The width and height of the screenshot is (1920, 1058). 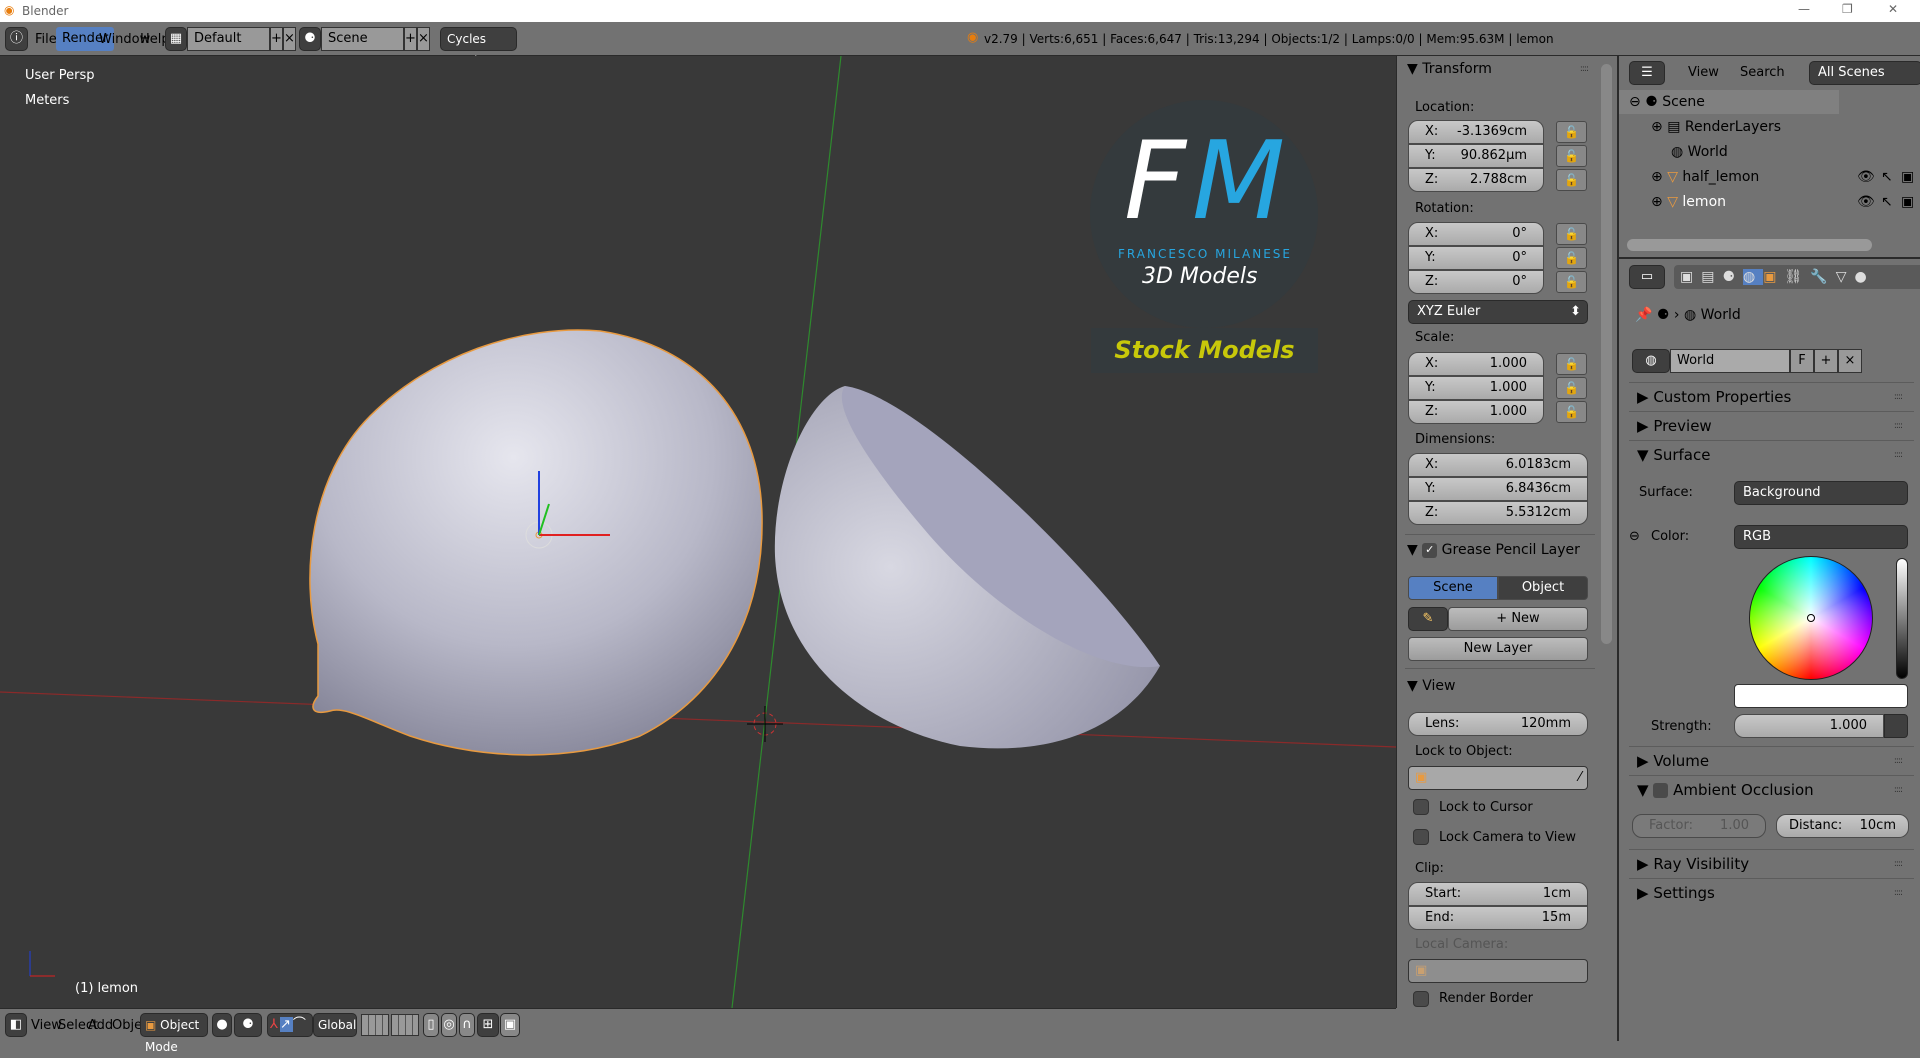 I want to click on manipulator-toggle-icon: ⅄, so click(x=275, y=1024).